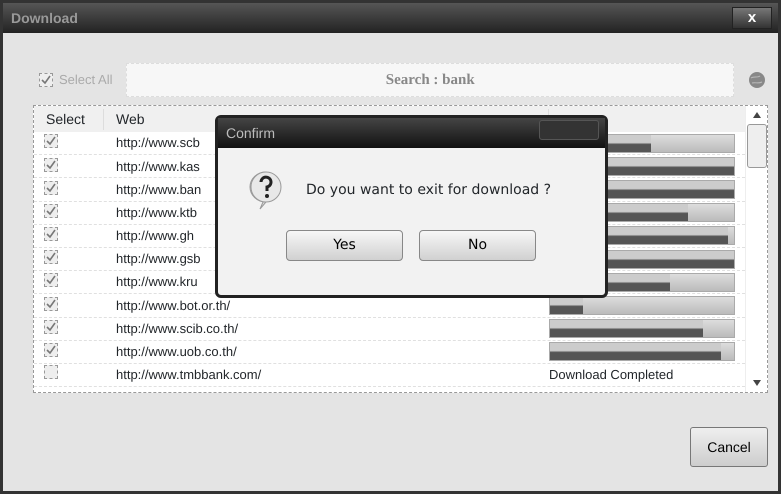 Image resolution: width=781 pixels, height=494 pixels. I want to click on url-text: http://www.bot.or.th/, so click(173, 305).